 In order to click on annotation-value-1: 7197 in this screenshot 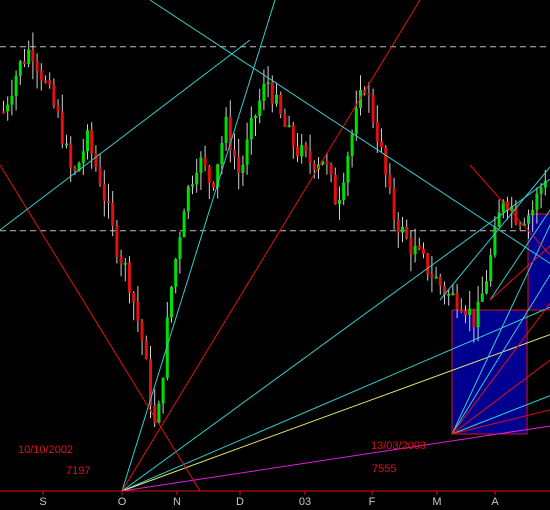, I will do `click(78, 471)`.